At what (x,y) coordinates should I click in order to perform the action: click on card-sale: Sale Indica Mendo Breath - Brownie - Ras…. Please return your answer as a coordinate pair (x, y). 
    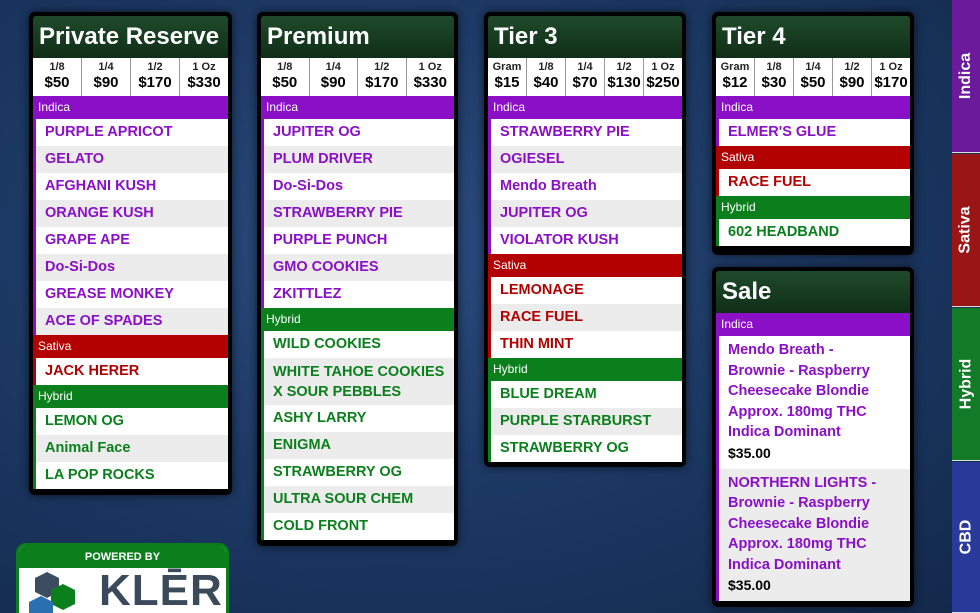
    Looking at the image, I should click on (813, 437).